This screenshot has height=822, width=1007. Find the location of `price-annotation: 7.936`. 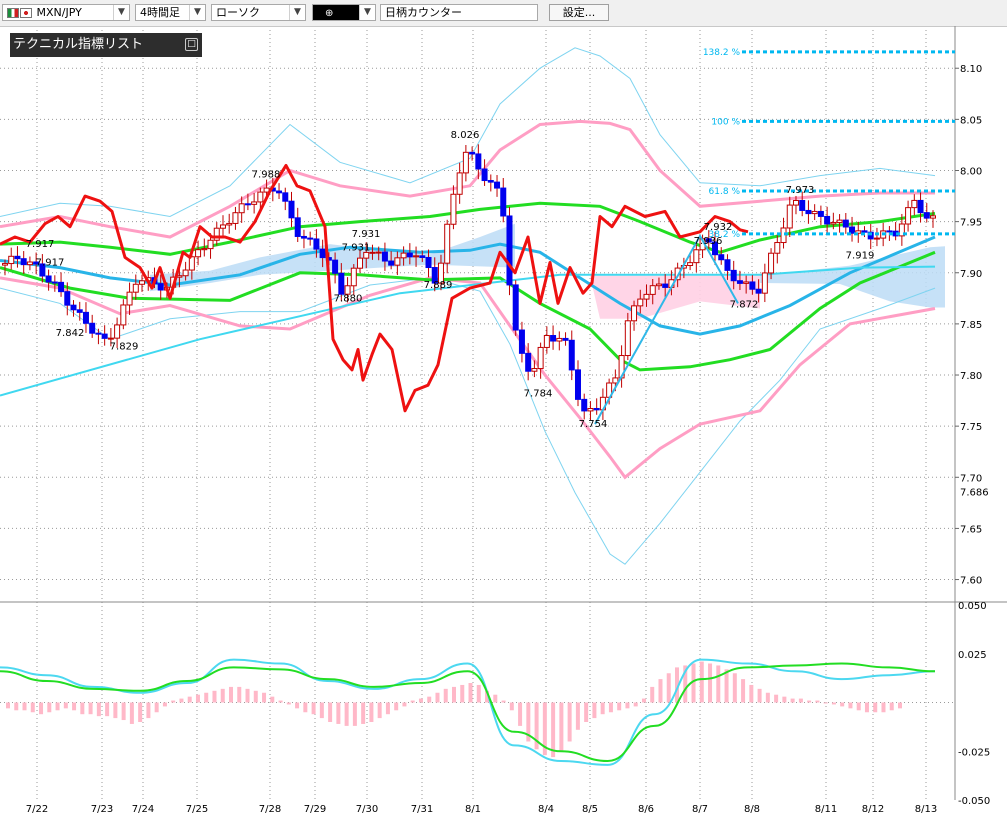

price-annotation: 7.936 is located at coordinates (708, 241).